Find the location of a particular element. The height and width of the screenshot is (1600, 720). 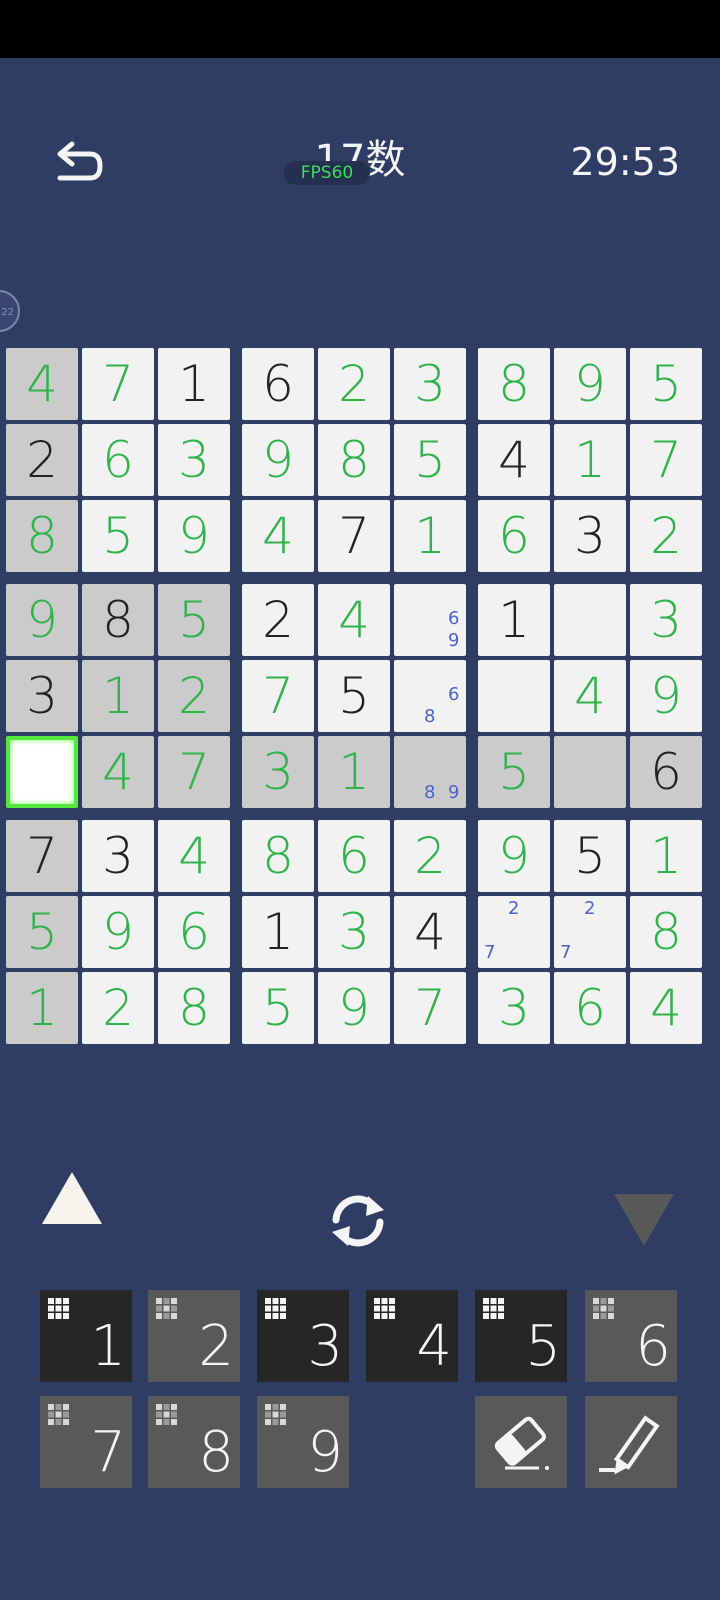

cell-r6-c4: 3 is located at coordinates (278, 772).